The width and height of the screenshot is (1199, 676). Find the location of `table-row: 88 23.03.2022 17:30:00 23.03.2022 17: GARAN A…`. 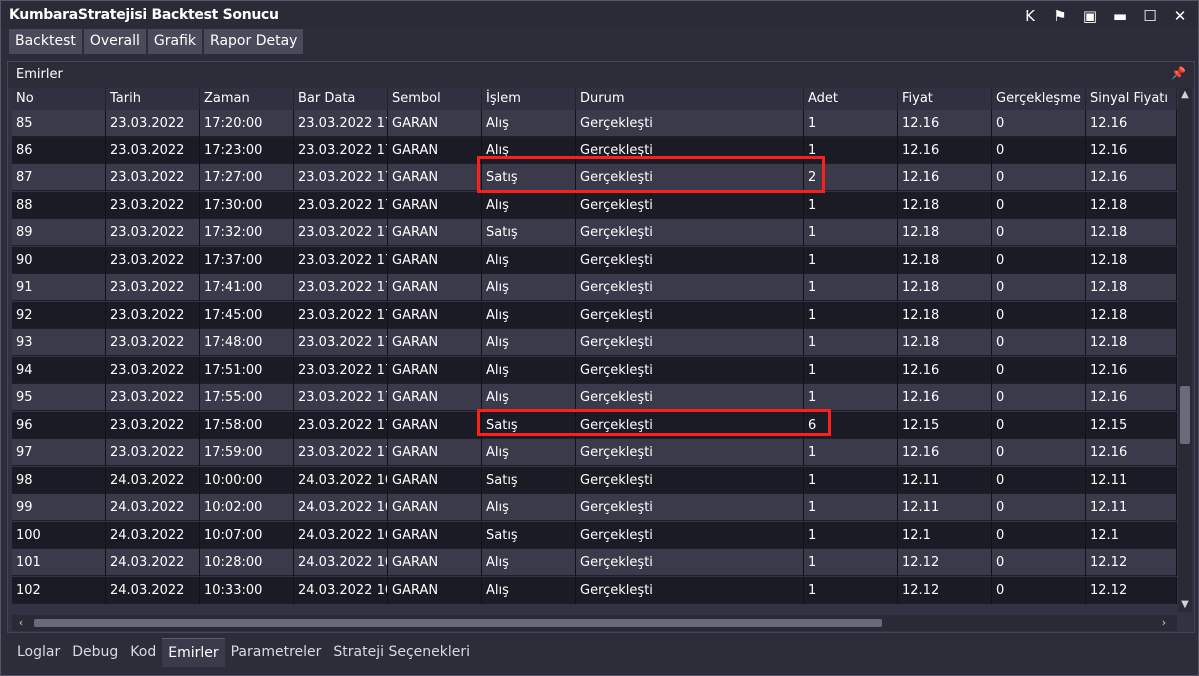

table-row: 88 23.03.2022 17:30:00 23.03.2022 17: GARAN A… is located at coordinates (594, 205).